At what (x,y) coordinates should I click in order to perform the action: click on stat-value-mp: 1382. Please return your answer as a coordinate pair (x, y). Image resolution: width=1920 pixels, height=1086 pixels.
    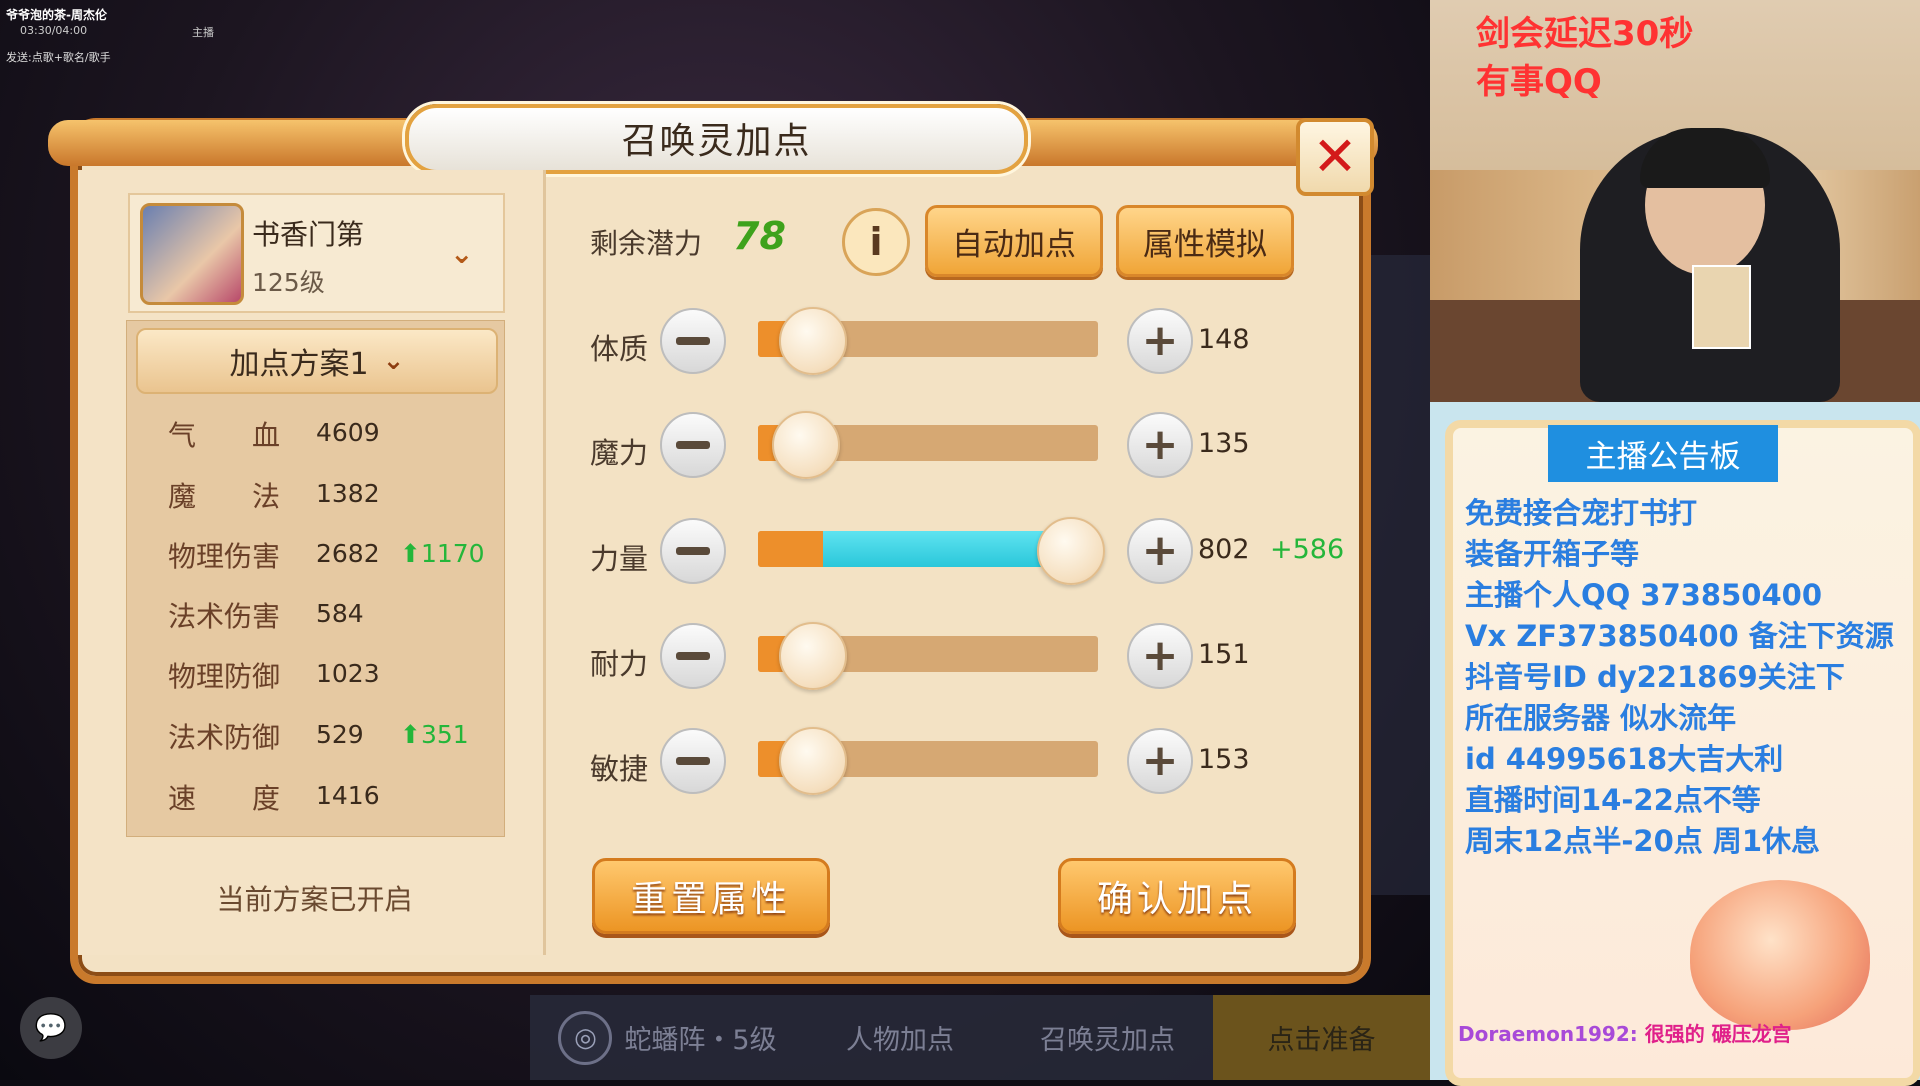
    Looking at the image, I should click on (348, 493).